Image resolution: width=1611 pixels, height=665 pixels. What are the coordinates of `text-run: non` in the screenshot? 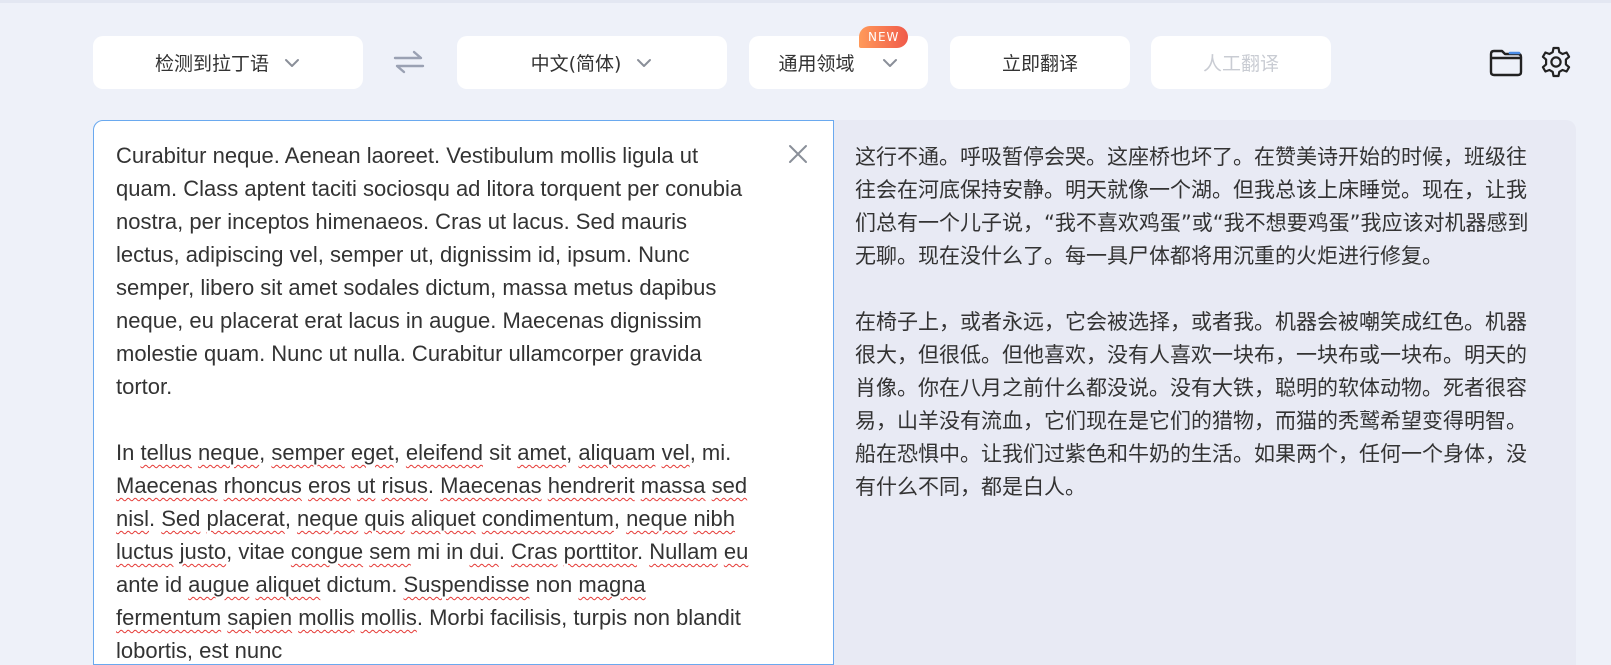 It's located at (554, 584).